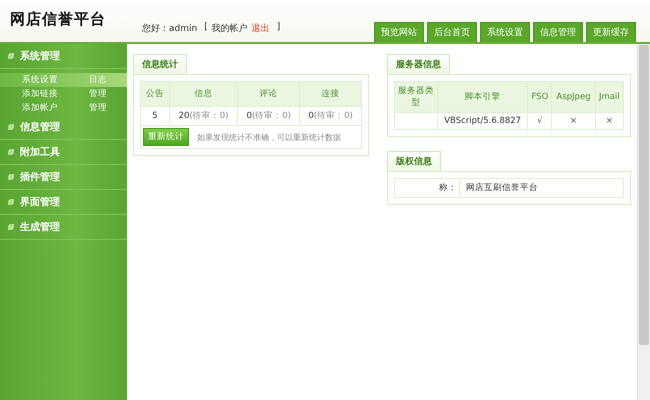 This screenshot has height=400, width=650. What do you see at coordinates (40, 108) in the screenshot?
I see `item-link: 添加帐户` at bounding box center [40, 108].